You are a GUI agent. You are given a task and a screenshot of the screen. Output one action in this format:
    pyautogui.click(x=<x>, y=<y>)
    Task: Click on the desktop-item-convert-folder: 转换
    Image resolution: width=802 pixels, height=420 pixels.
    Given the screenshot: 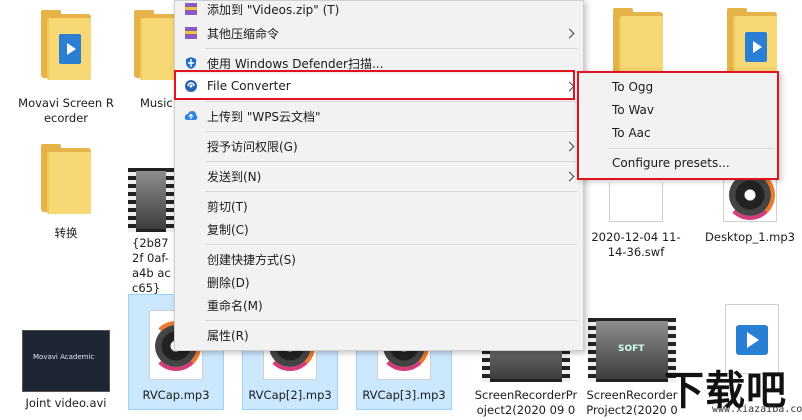 What is the action you would take?
    pyautogui.click(x=66, y=190)
    